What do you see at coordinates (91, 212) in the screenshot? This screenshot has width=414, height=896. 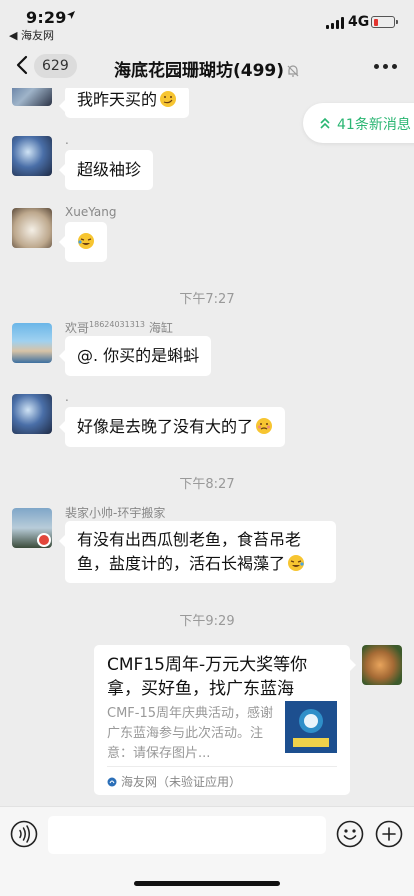 I see `sender-name: XueYang` at bounding box center [91, 212].